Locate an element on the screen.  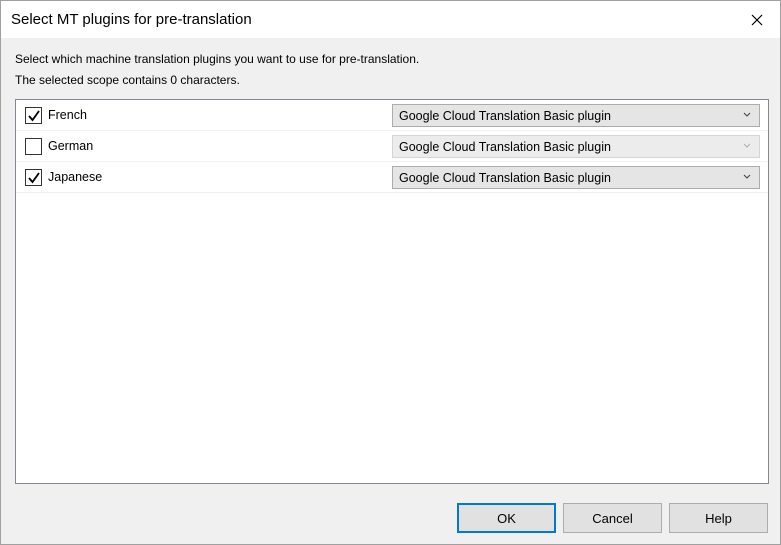
close-button is located at coordinates (757, 19).